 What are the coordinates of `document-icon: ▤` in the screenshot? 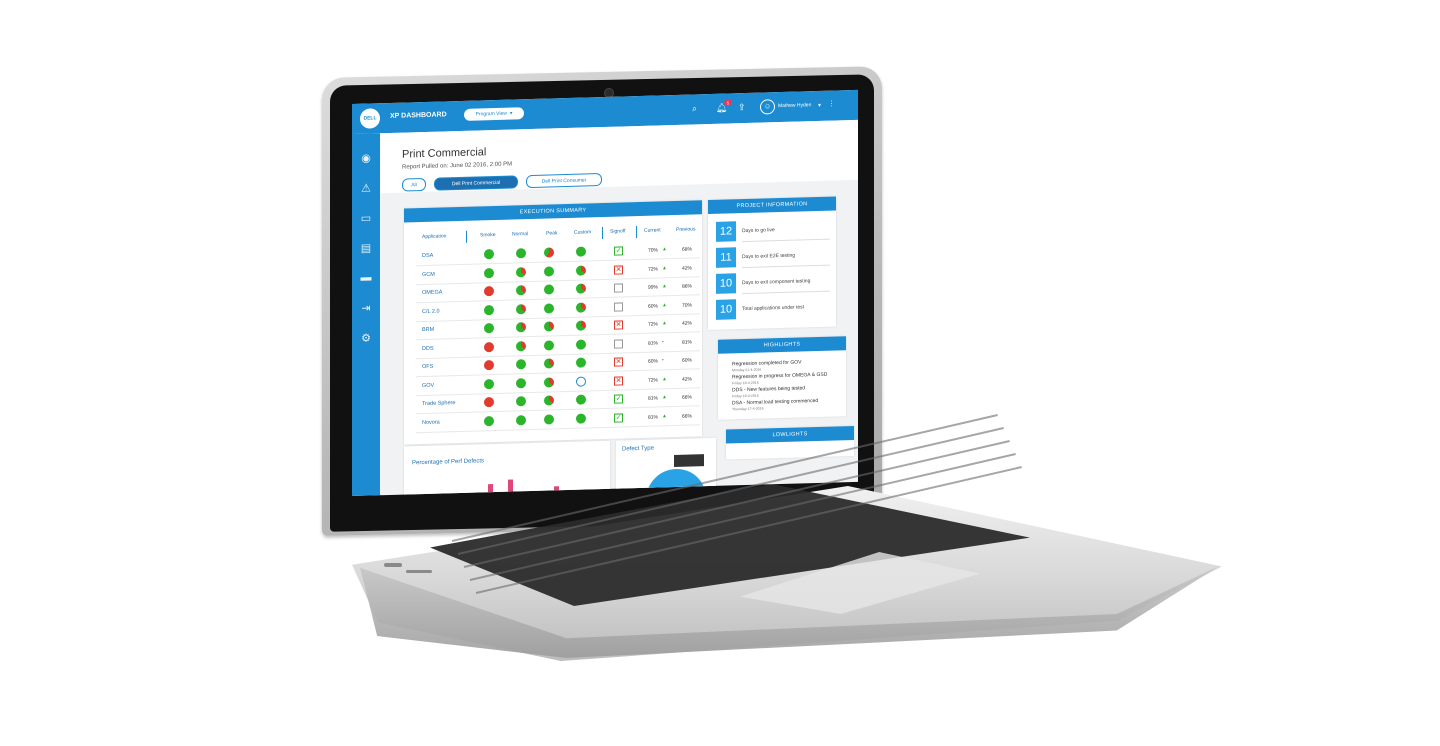 It's located at (366, 247).